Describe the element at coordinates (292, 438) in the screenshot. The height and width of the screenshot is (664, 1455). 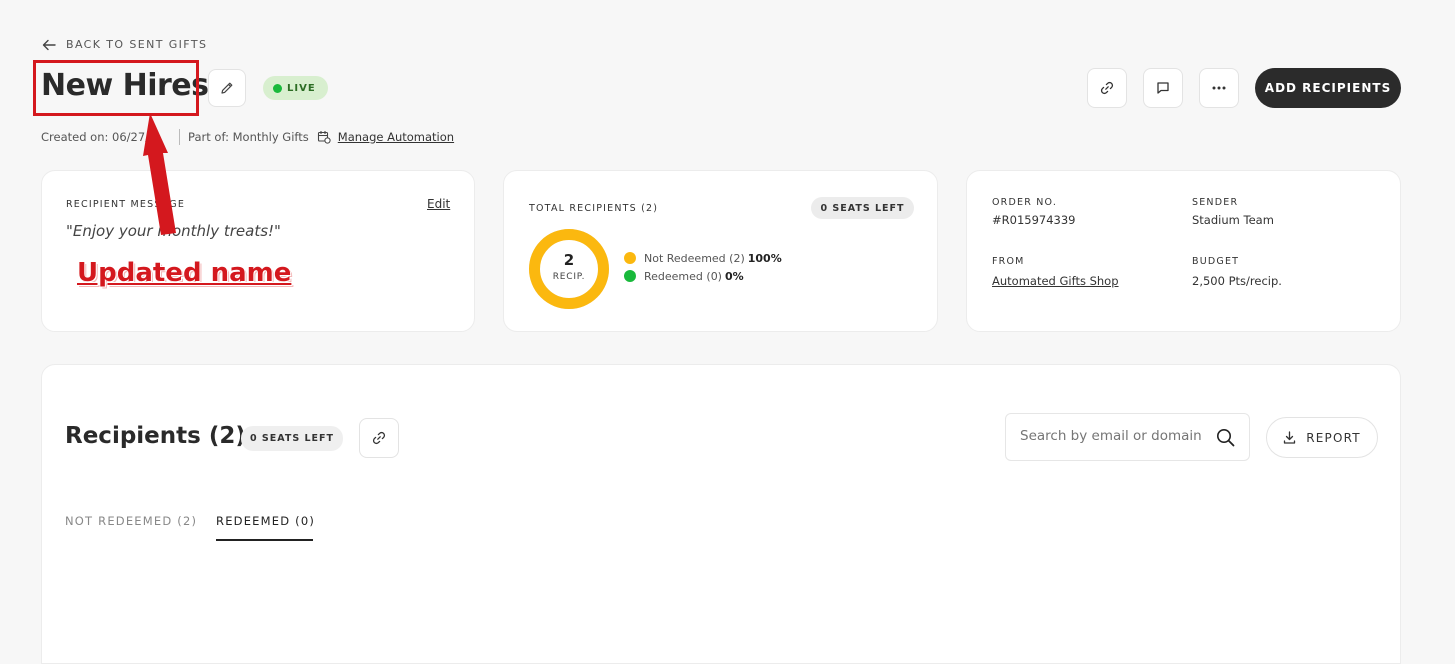
I see `section-seats-left-badge: 0 SEATS LEFT` at that location.